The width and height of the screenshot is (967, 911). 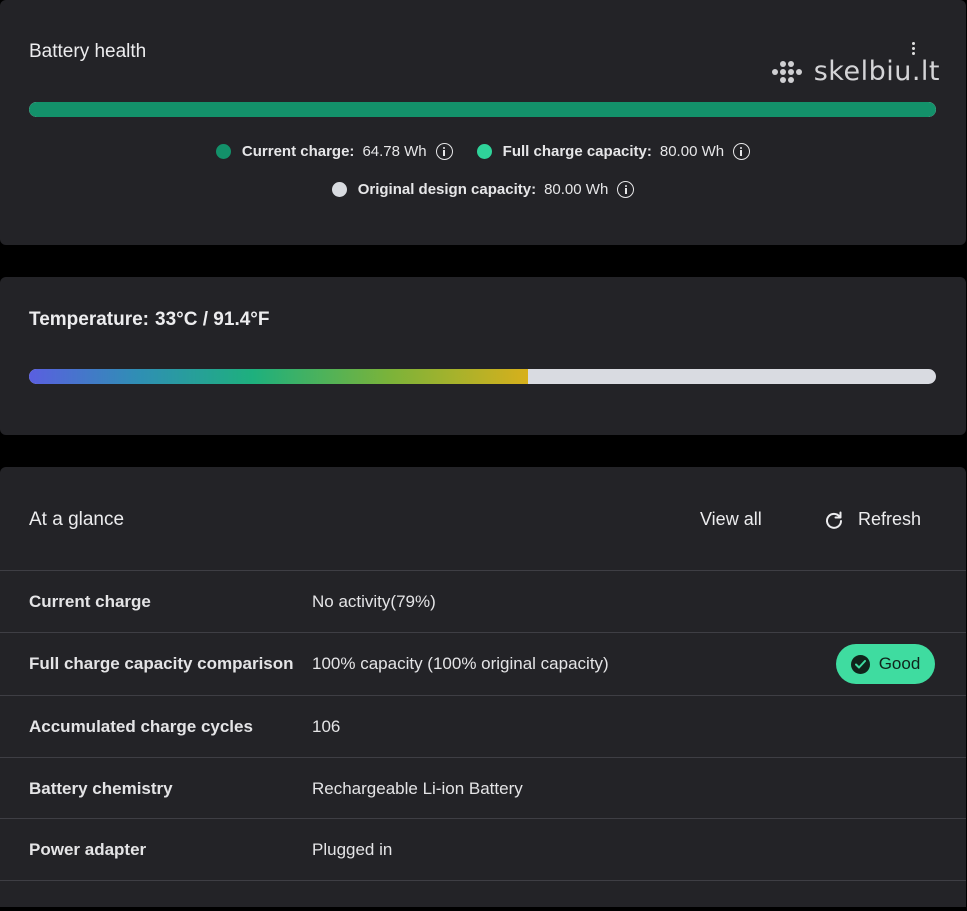 I want to click on temperature-bar-fill, so click(x=278, y=376).